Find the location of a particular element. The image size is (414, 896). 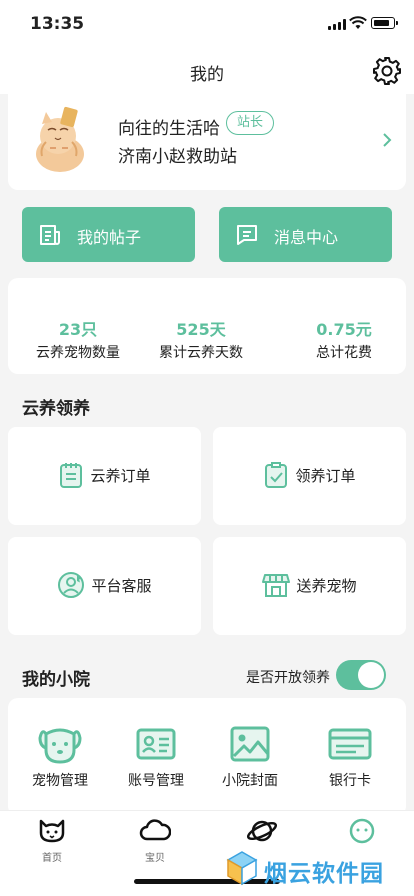

settings-gear-icon is located at coordinates (387, 71).